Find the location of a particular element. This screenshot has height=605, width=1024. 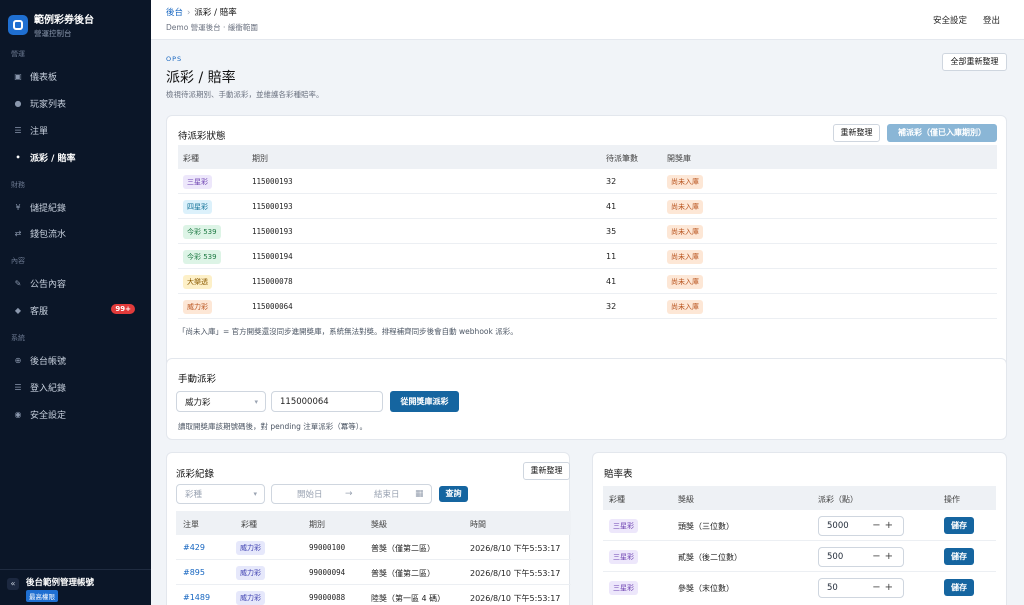

sidebar-item-dashboard: ▣ 儀表板 is located at coordinates (75, 76).